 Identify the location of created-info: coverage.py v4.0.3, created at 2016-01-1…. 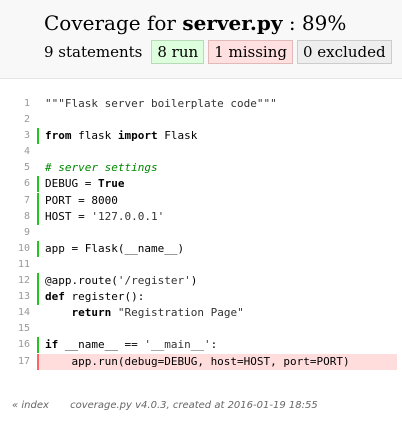
(194, 405).